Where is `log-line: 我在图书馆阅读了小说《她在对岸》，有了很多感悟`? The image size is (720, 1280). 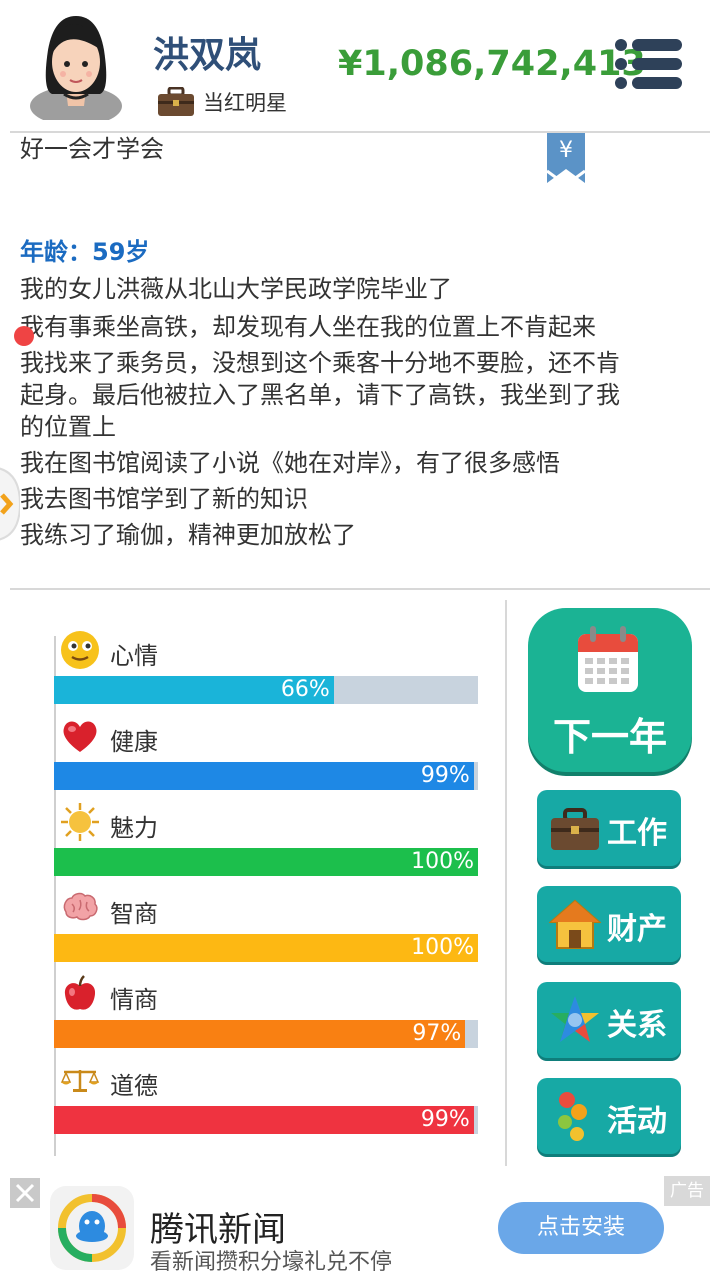
log-line: 我在图书馆阅读了小说《她在对岸》，有了很多感悟 is located at coordinates (290, 463).